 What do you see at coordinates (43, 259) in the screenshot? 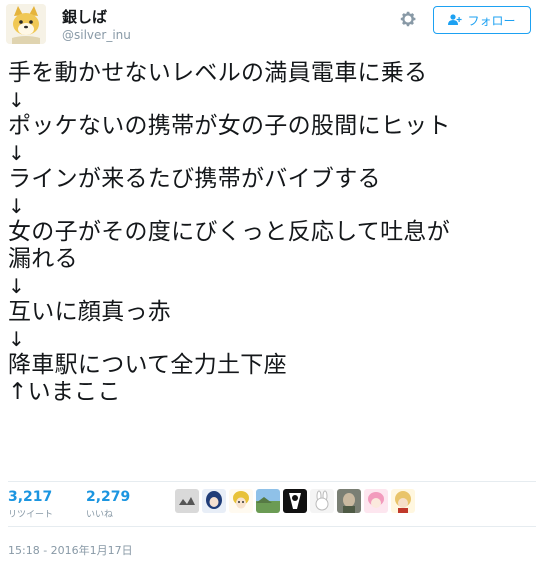
I see `tweet-line: 漏れる` at bounding box center [43, 259].